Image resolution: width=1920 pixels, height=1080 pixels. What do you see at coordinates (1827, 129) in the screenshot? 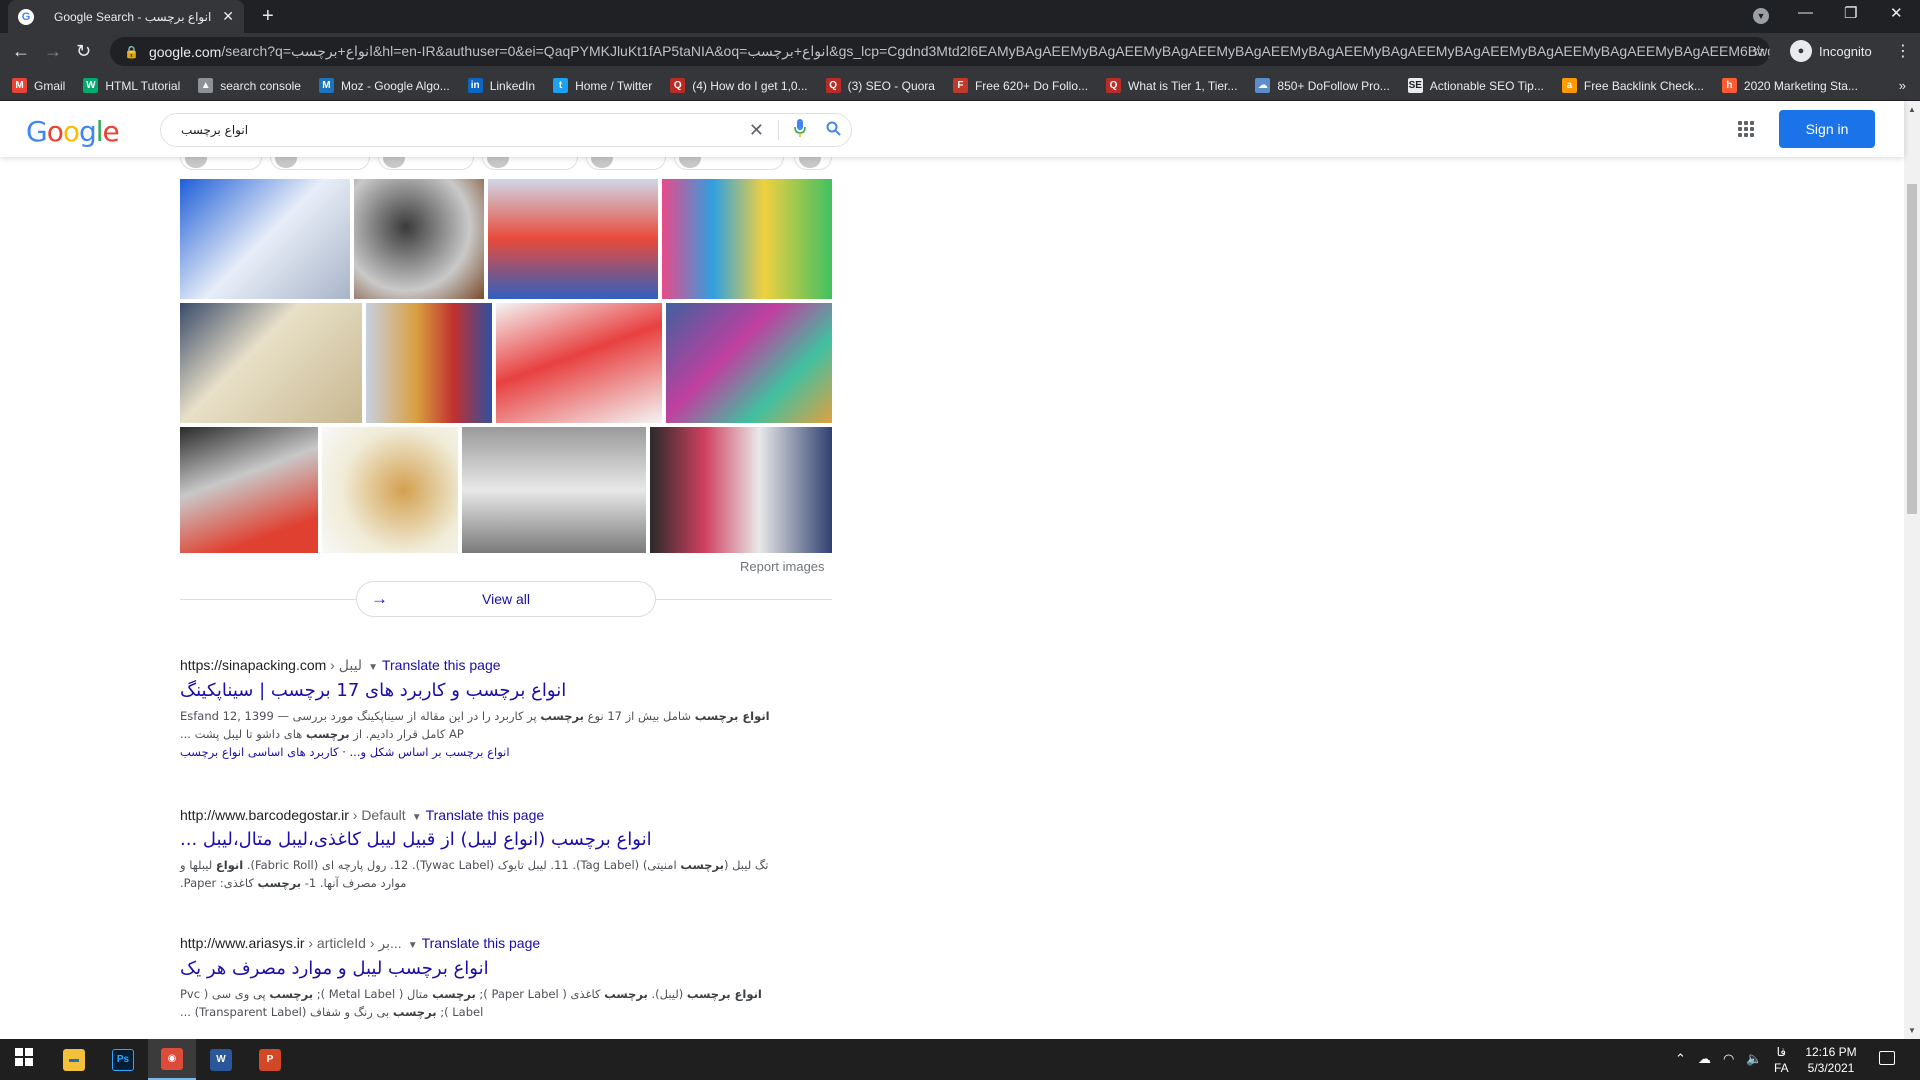
I see `sign-in-button: Sign in` at bounding box center [1827, 129].